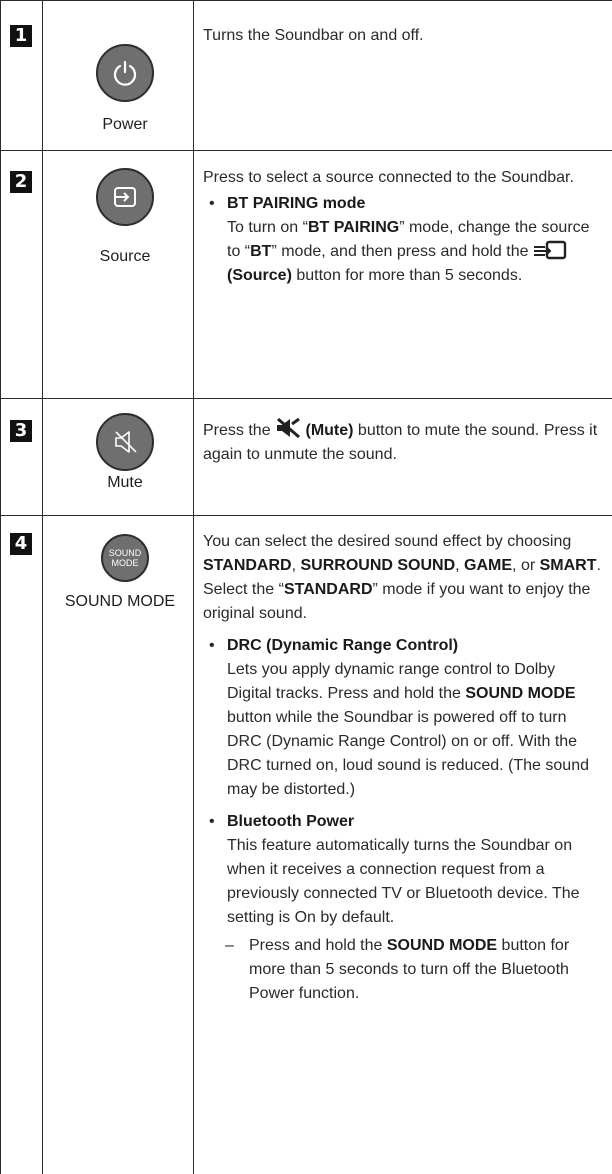  I want to click on mute-button, so click(125, 442).